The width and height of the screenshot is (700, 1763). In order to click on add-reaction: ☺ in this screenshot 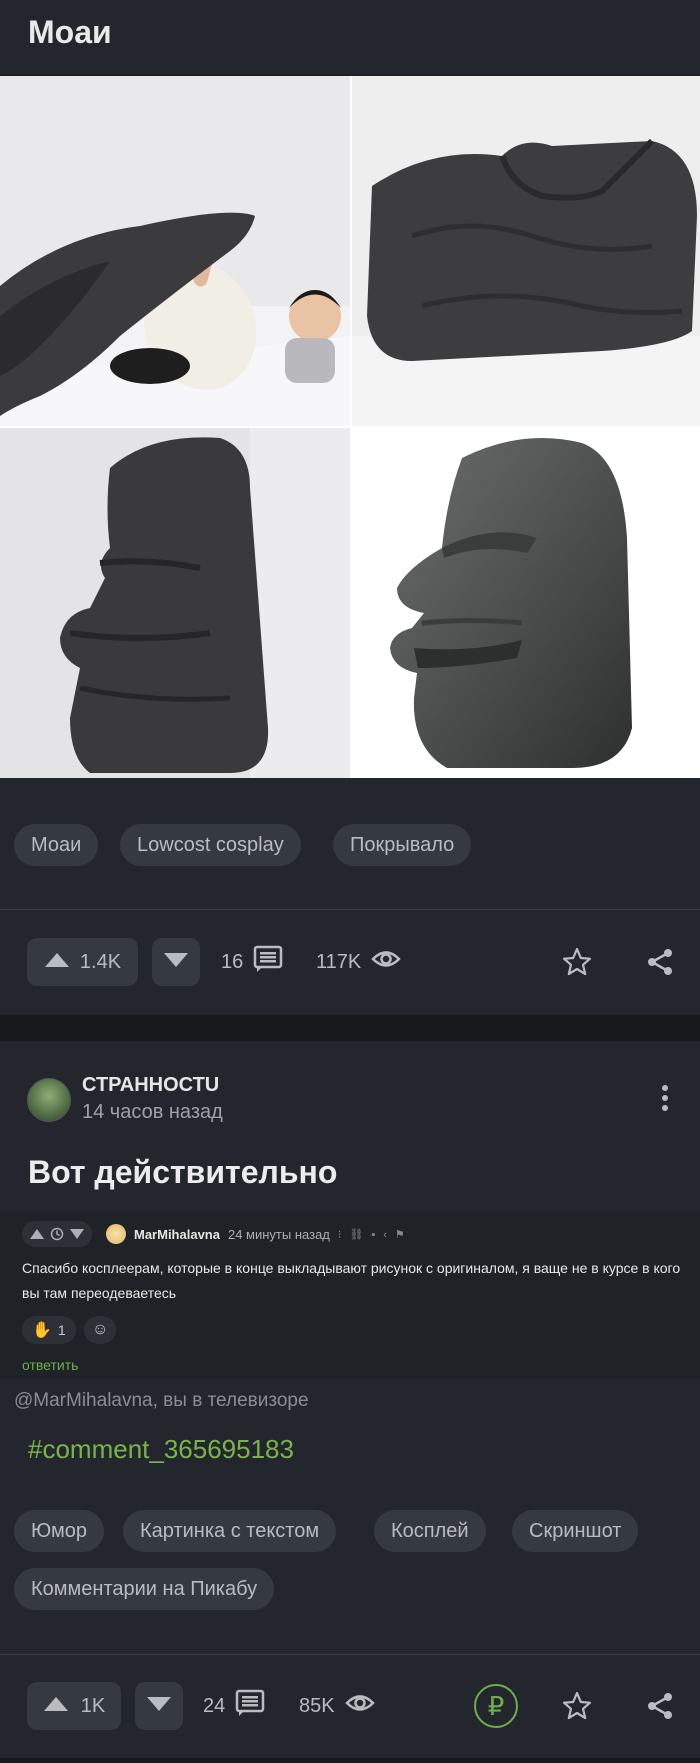, I will do `click(100, 1330)`.